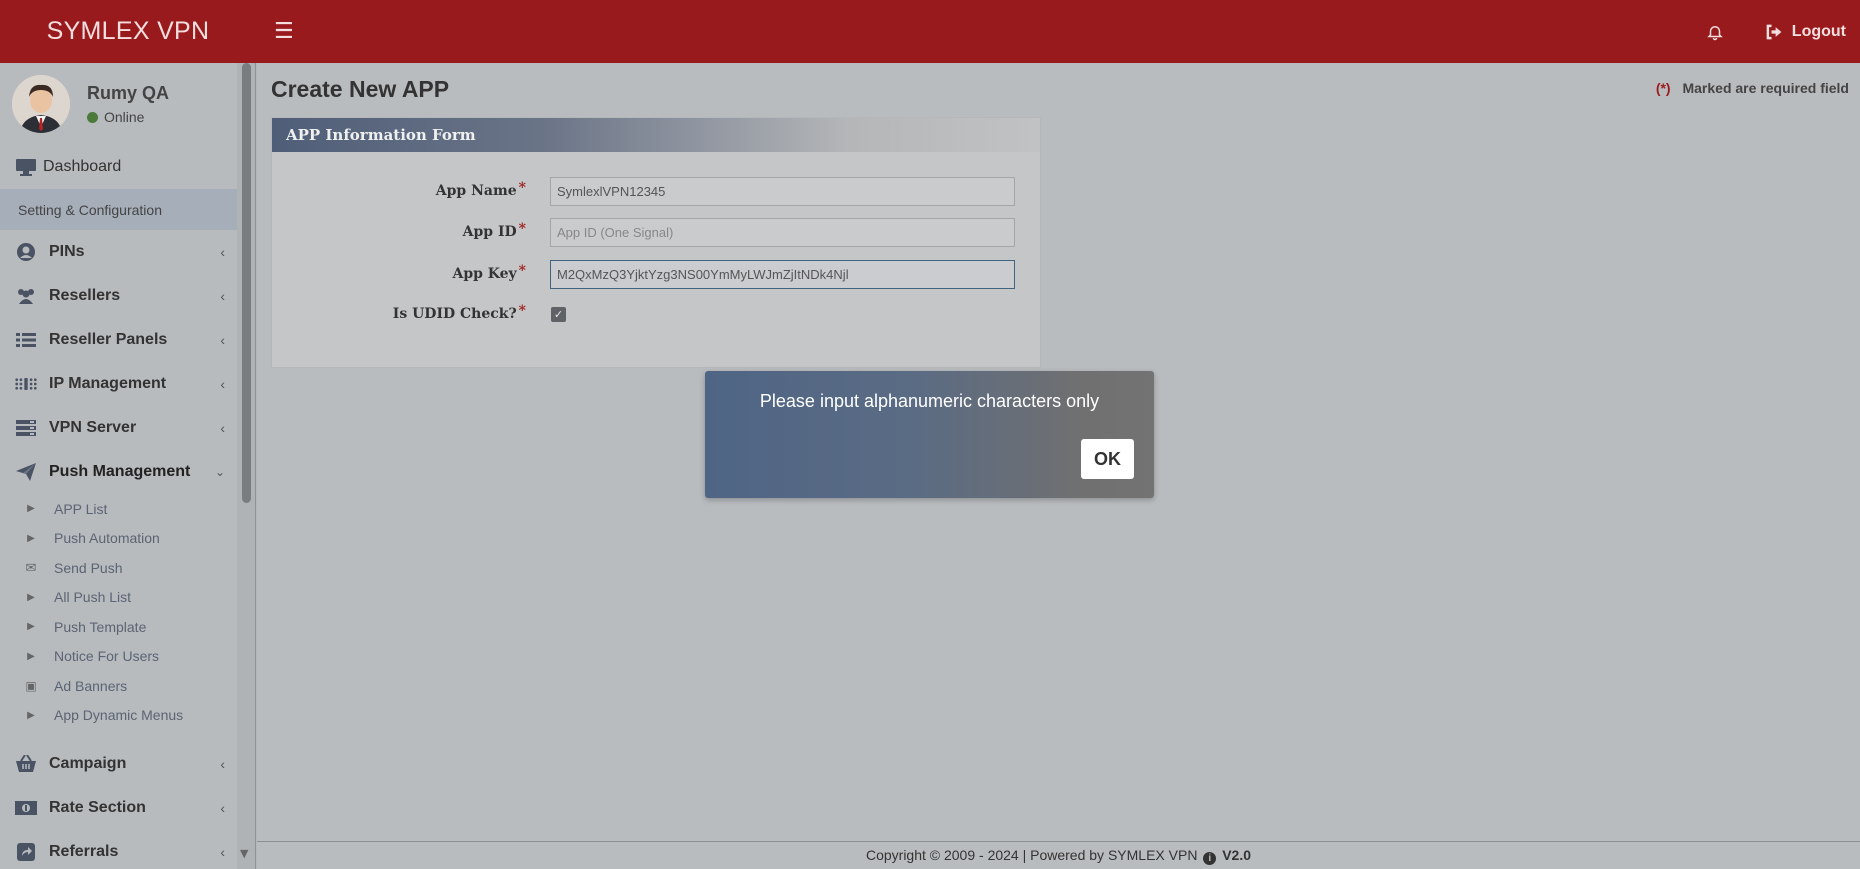 The image size is (1860, 869). I want to click on avatar, so click(41, 104).